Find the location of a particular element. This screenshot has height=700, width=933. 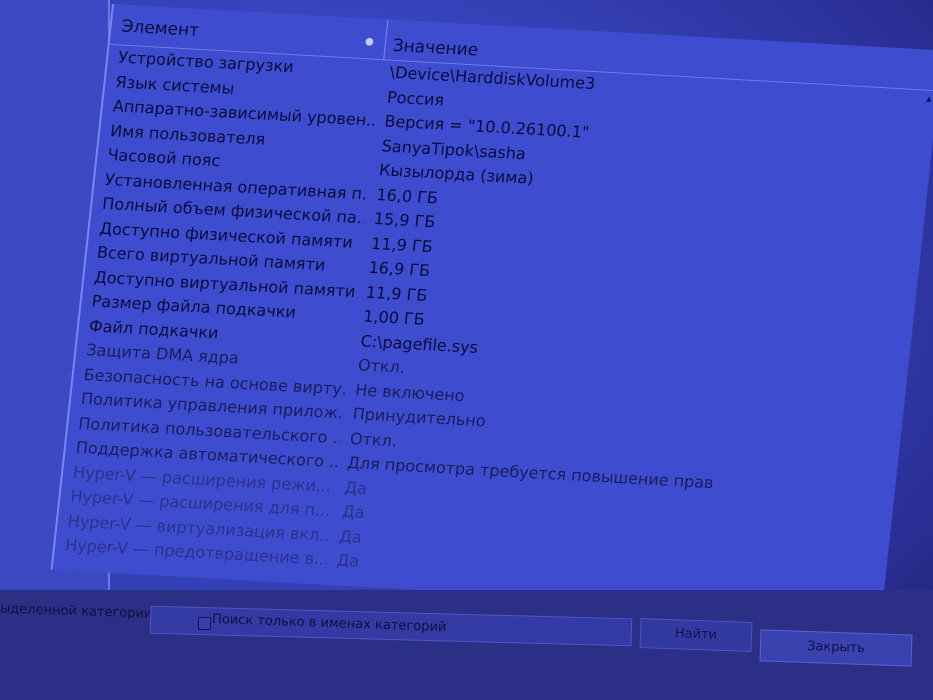

categories-only-checkbox is located at coordinates (204, 623).